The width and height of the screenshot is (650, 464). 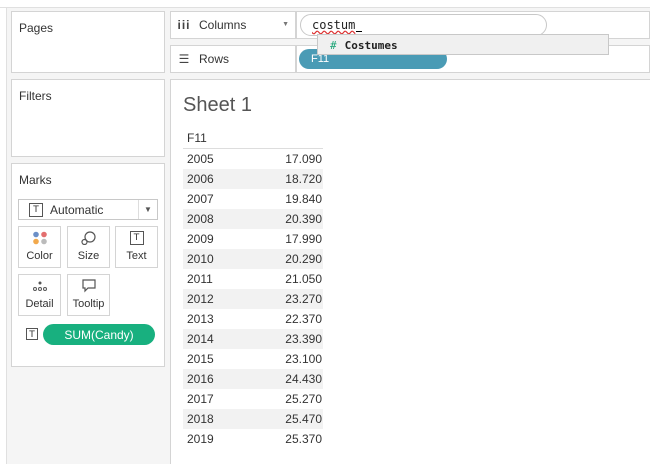 What do you see at coordinates (303, 339) in the screenshot?
I see `value-cell: 23.390` at bounding box center [303, 339].